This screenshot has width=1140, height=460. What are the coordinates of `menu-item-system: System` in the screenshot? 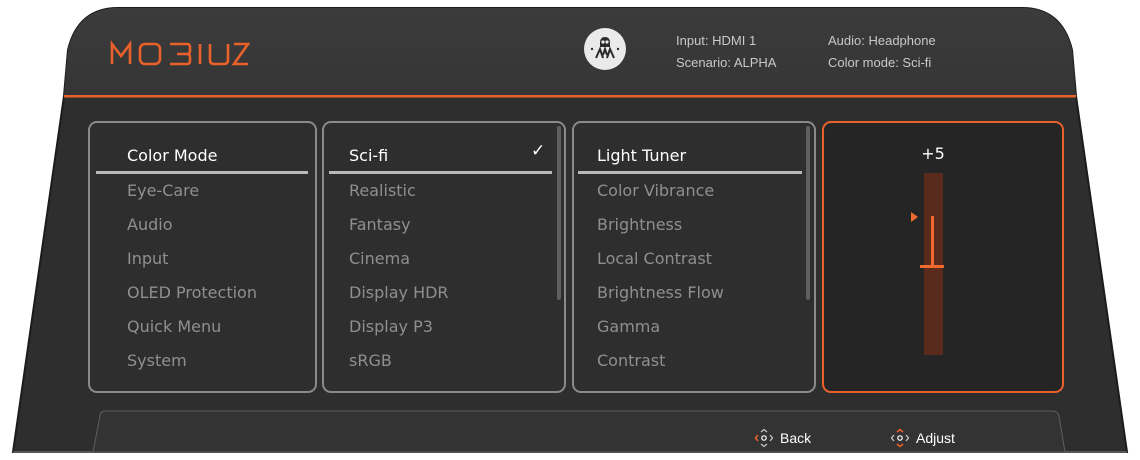 It's located at (157, 360).